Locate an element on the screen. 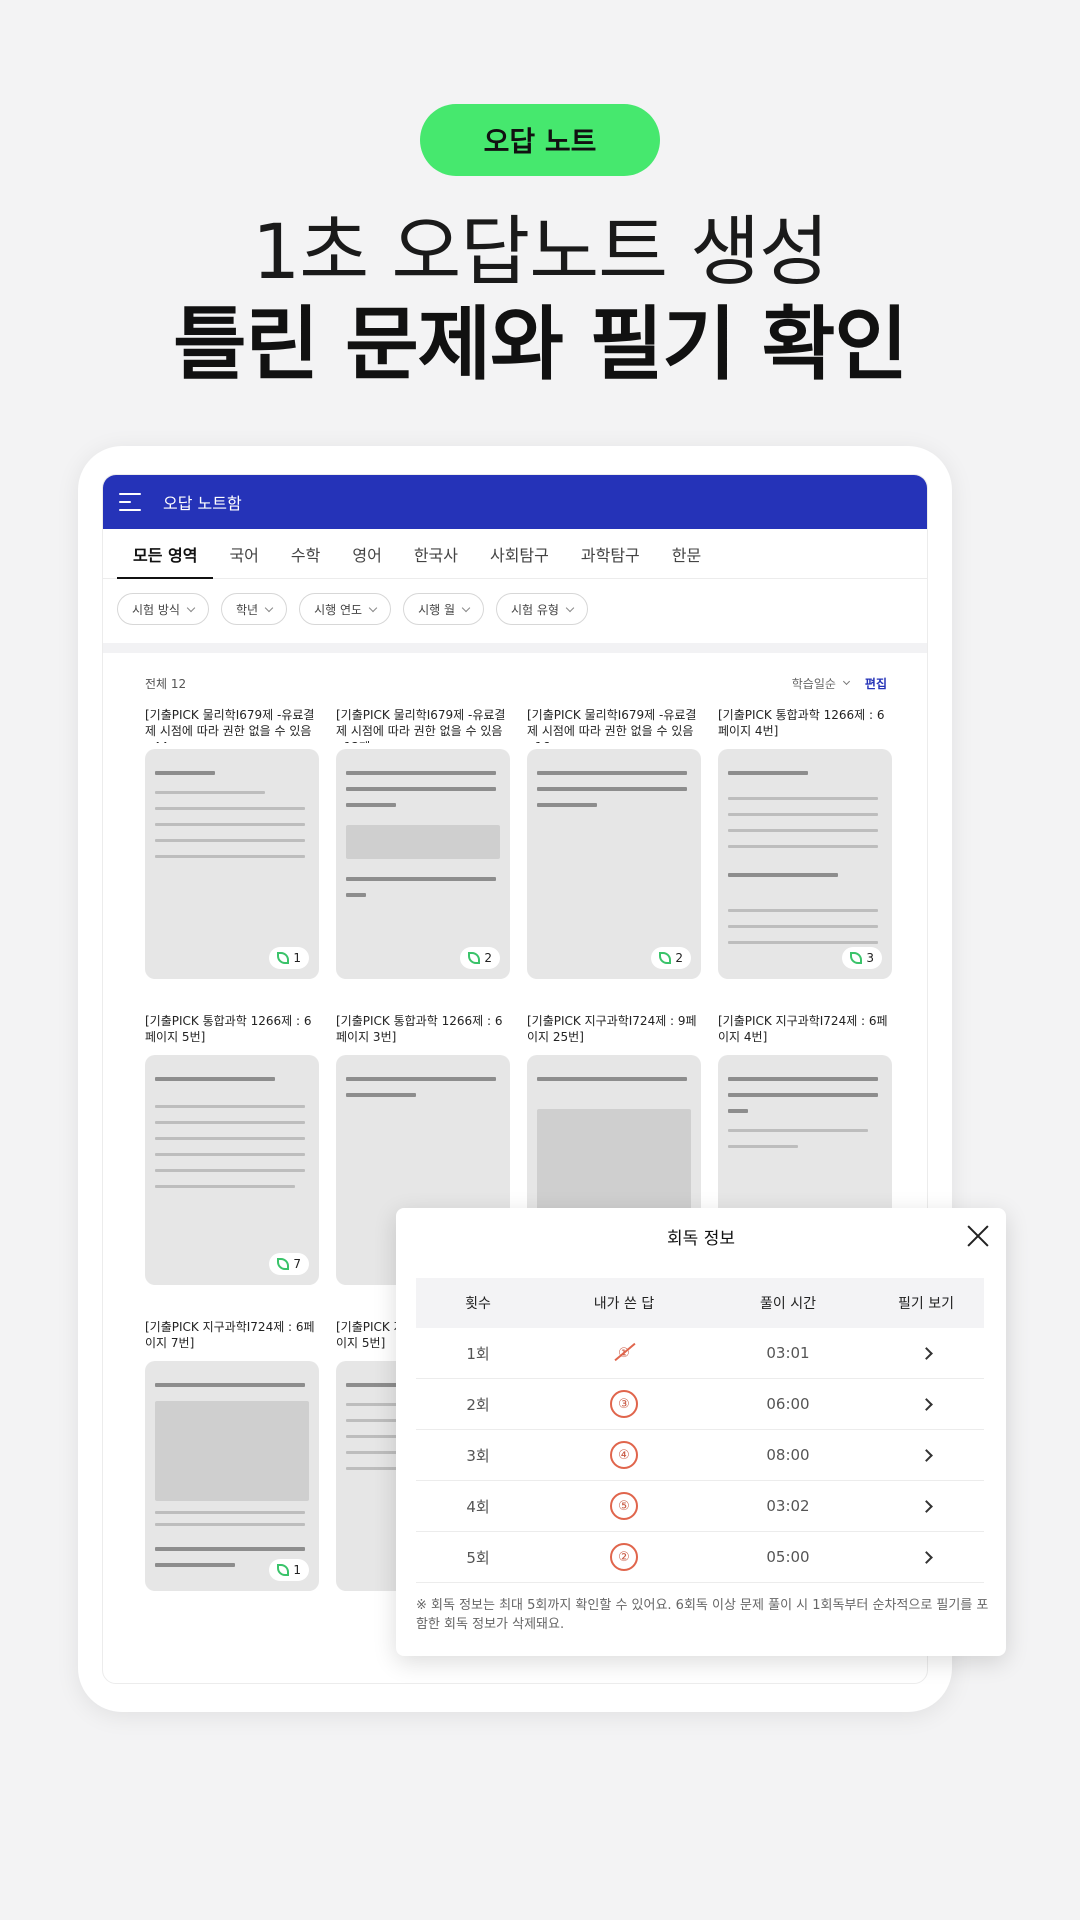 The height and width of the screenshot is (1920, 1080). table-row: 1회 ① 03:01 is located at coordinates (700, 1353).